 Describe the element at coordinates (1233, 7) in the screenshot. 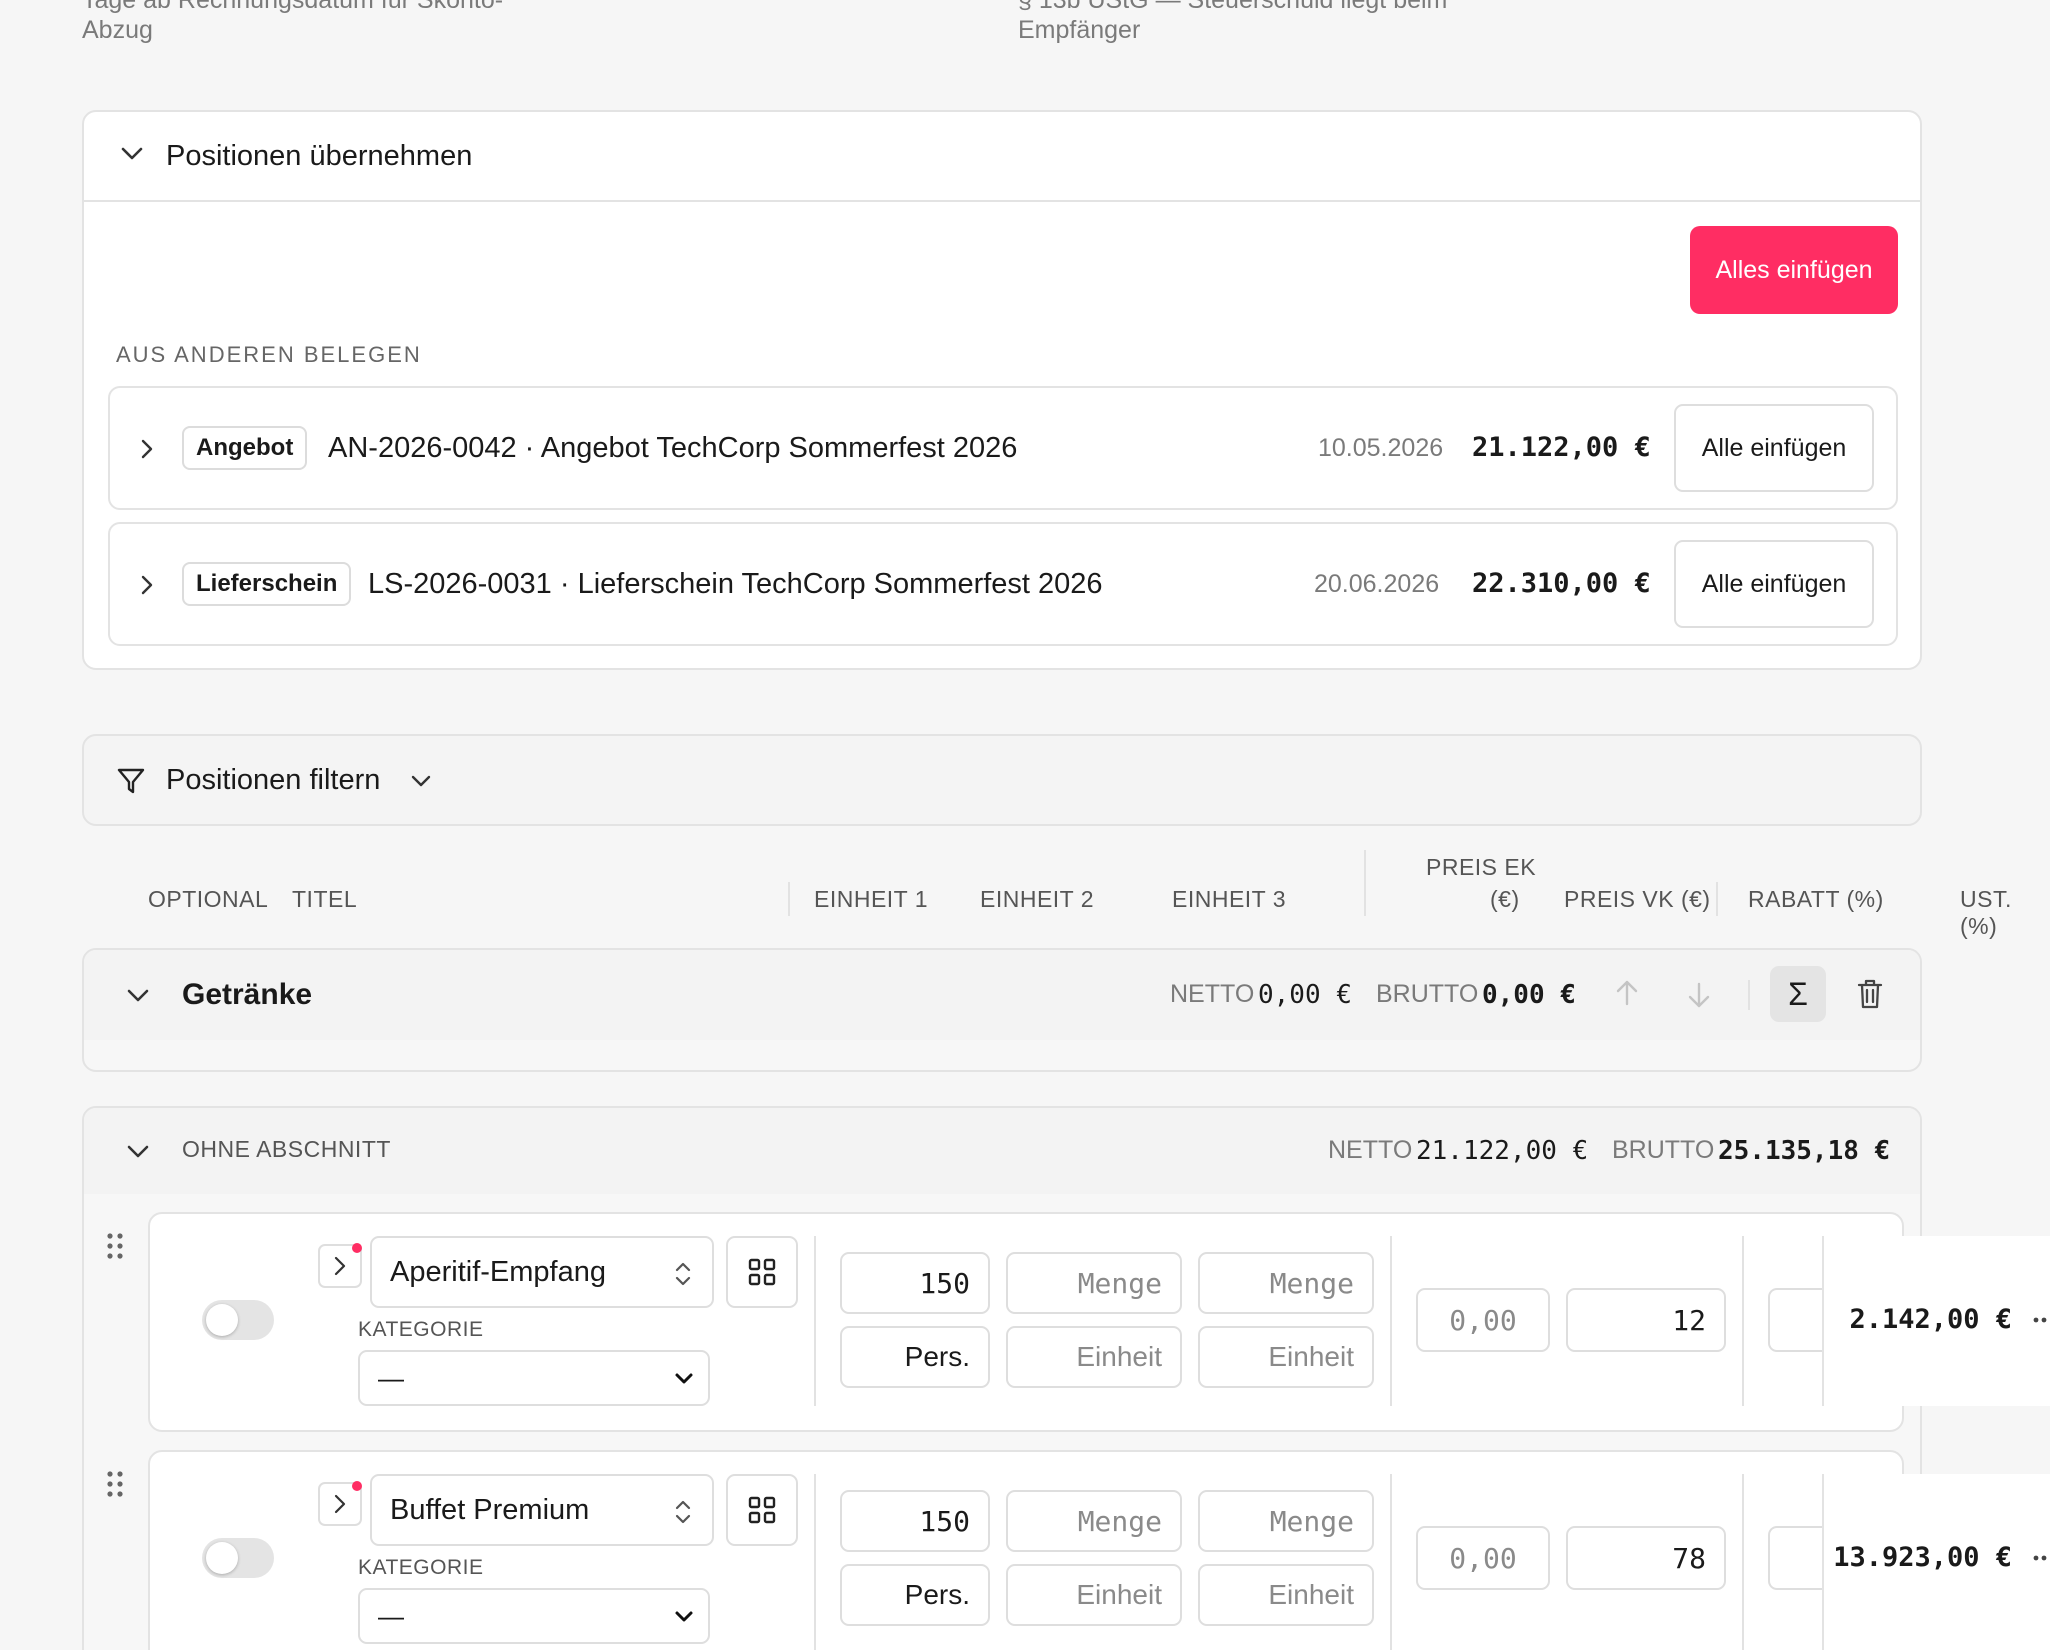

I see `reverse-charge-hint-line1: § 13b UStG — Steuerschuld liegt beim` at that location.